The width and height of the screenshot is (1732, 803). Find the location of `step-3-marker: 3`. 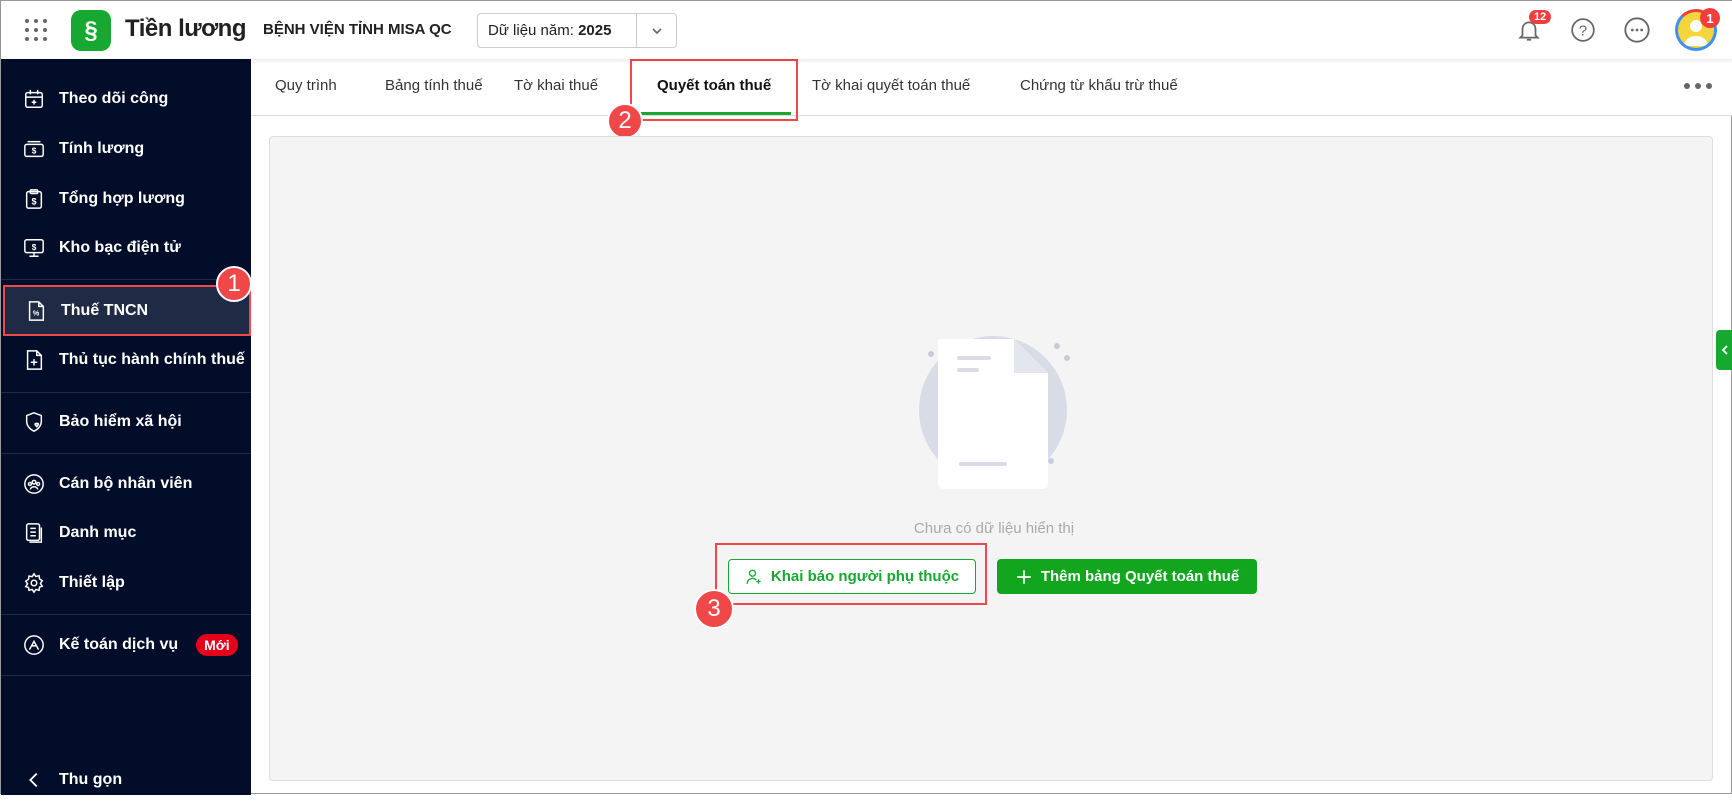

step-3-marker: 3 is located at coordinates (714, 609).